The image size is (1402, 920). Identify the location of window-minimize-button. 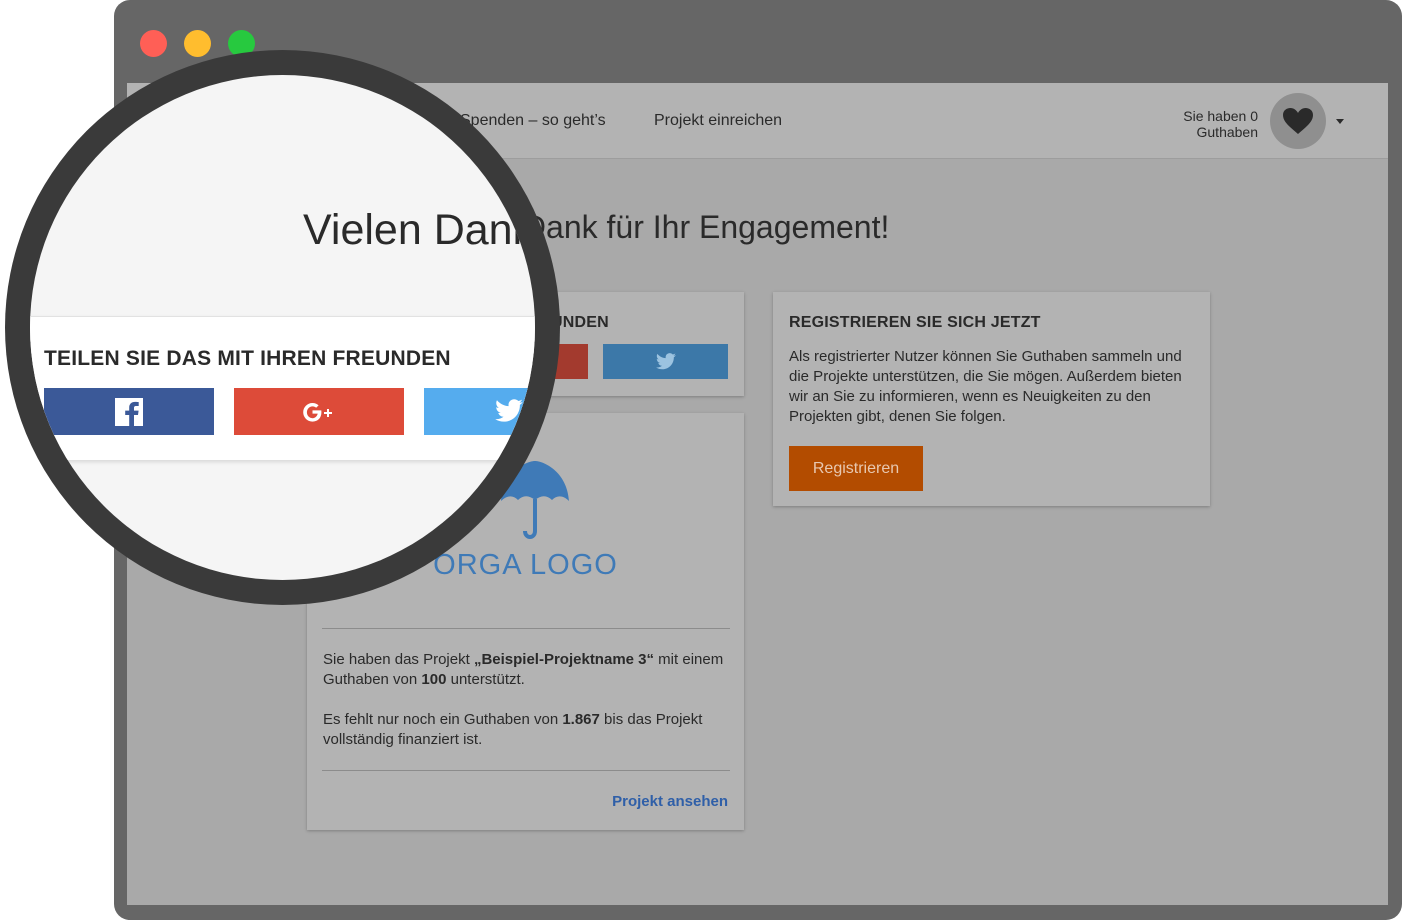
(197, 43).